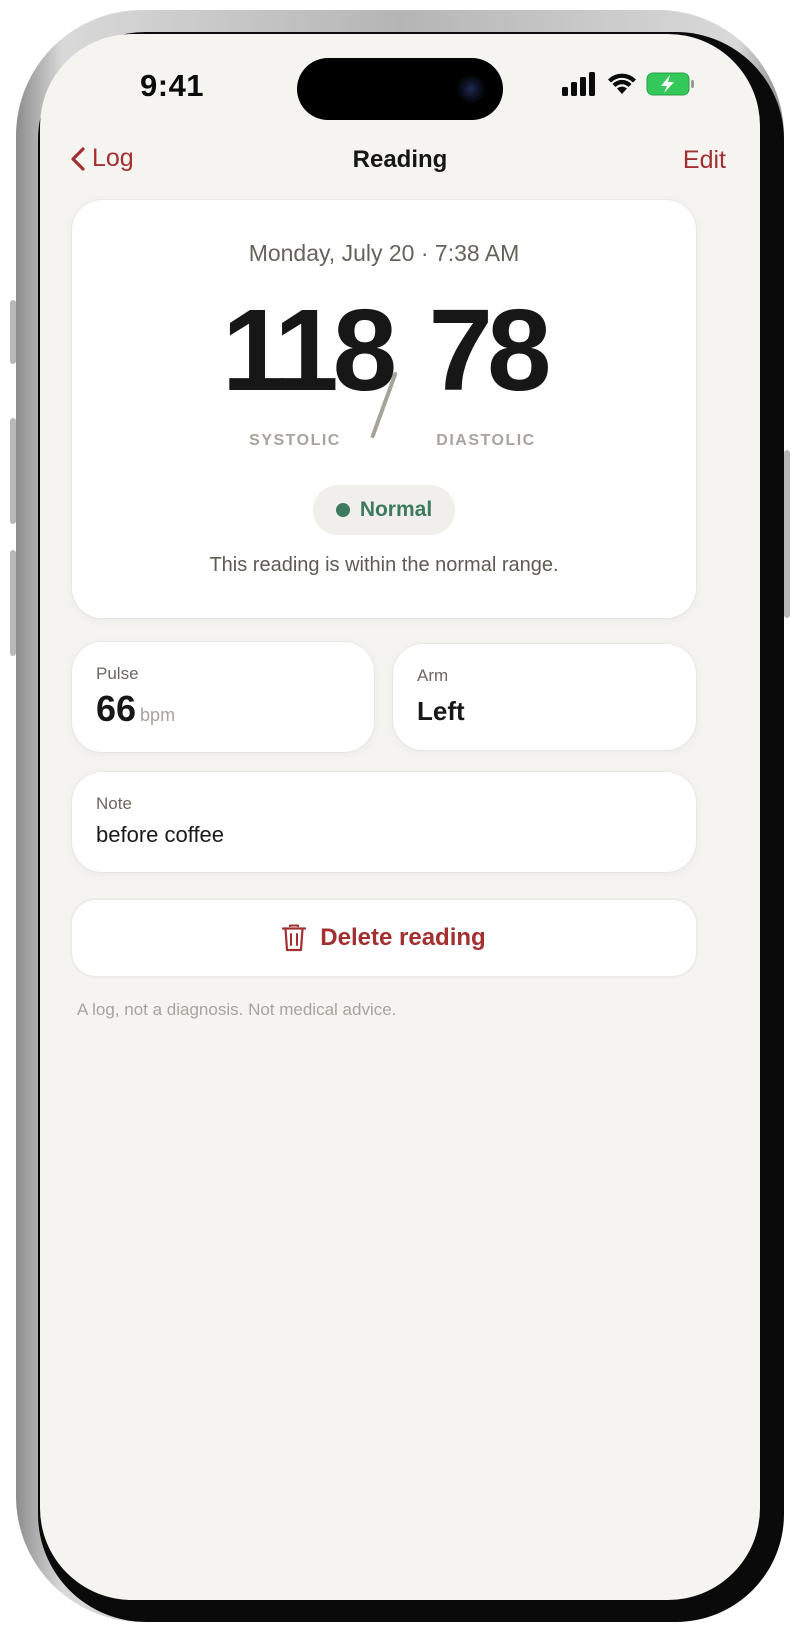 This screenshot has width=800, height=1633. I want to click on delete-reading-button: Delete reading, so click(384, 938).